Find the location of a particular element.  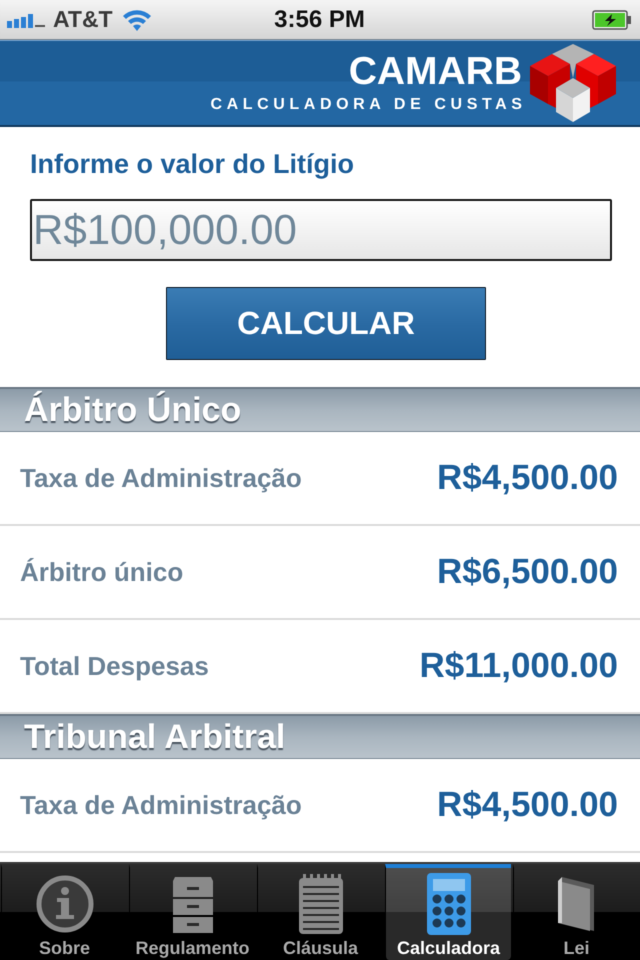

tab-bar-item: Regulamento is located at coordinates (192, 912).